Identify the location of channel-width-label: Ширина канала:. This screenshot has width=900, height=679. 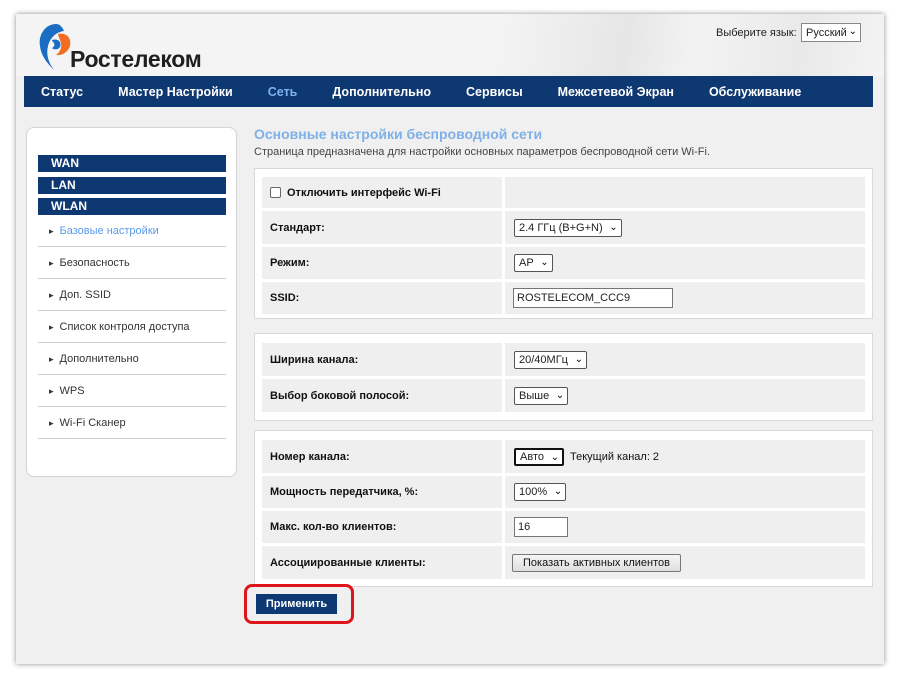
(382, 359).